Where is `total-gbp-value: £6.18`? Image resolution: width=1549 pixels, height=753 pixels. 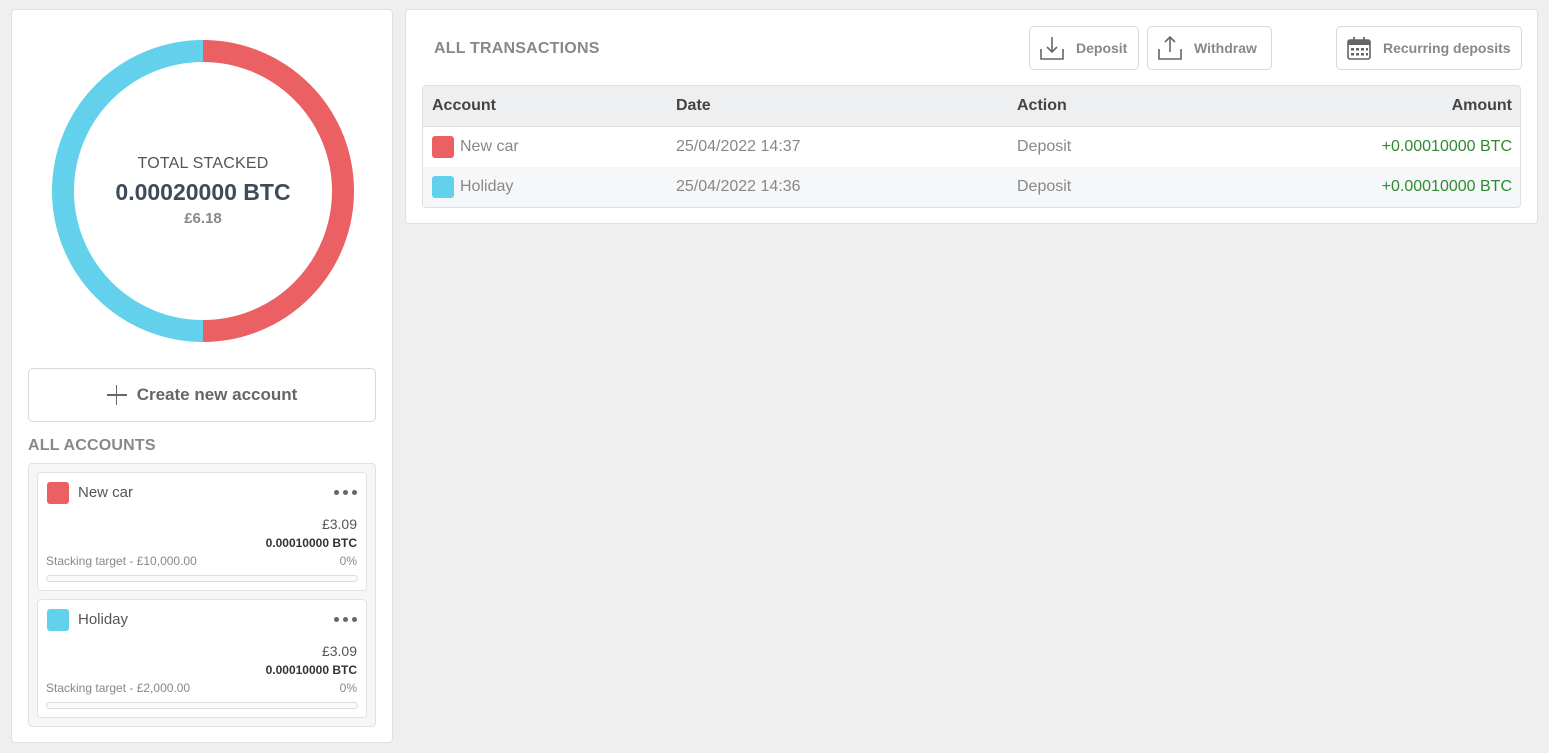
total-gbp-value: £6.18 is located at coordinates (203, 218).